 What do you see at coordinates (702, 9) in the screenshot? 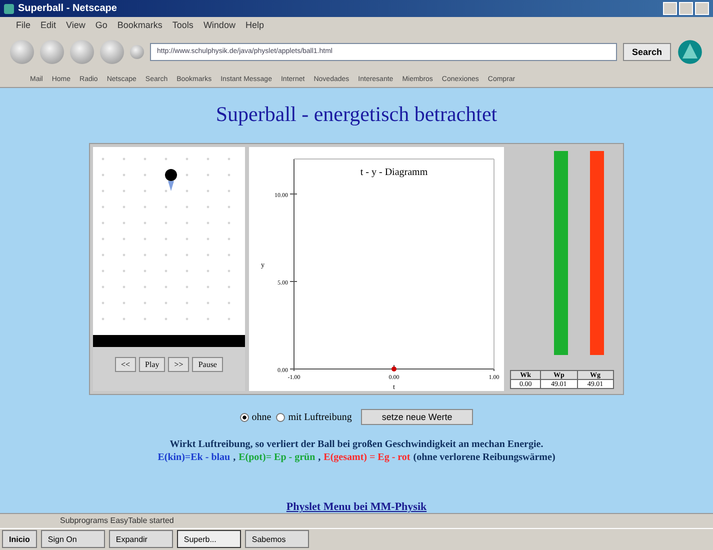
I see `close-button` at bounding box center [702, 9].